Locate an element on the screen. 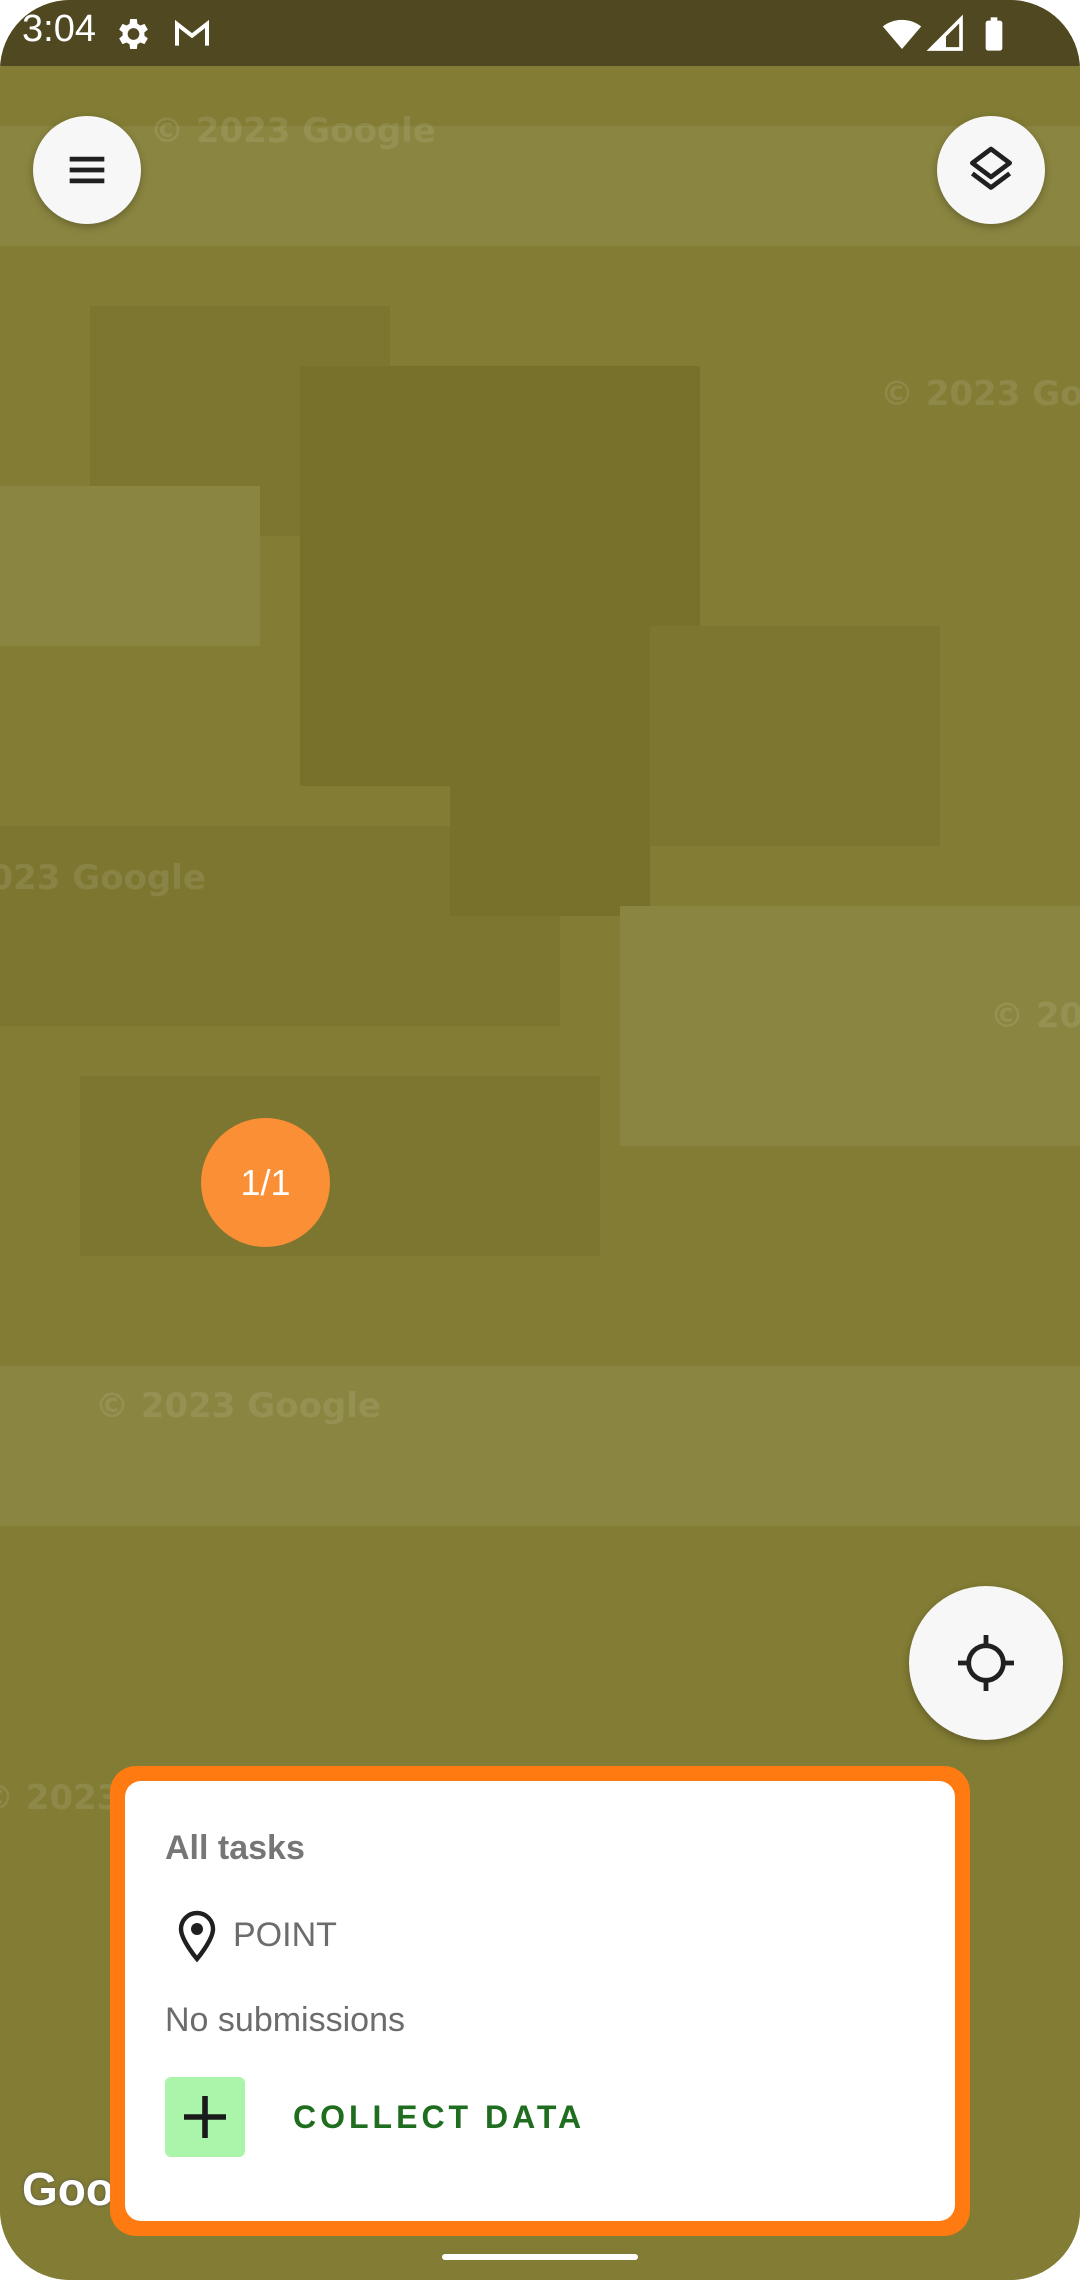  collect-data-button: COLLECT DATA is located at coordinates (375, 2117).